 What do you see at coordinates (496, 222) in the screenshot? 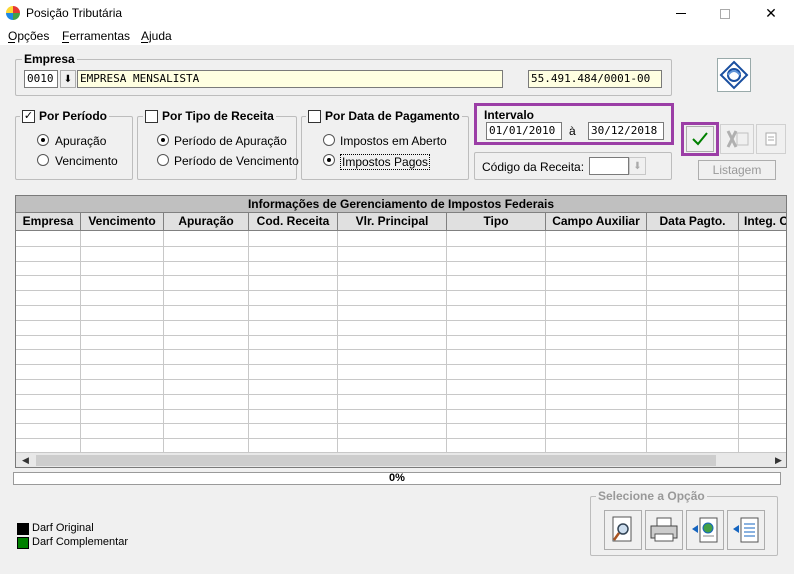
I see `col-header-tipo: Tipo` at bounding box center [496, 222].